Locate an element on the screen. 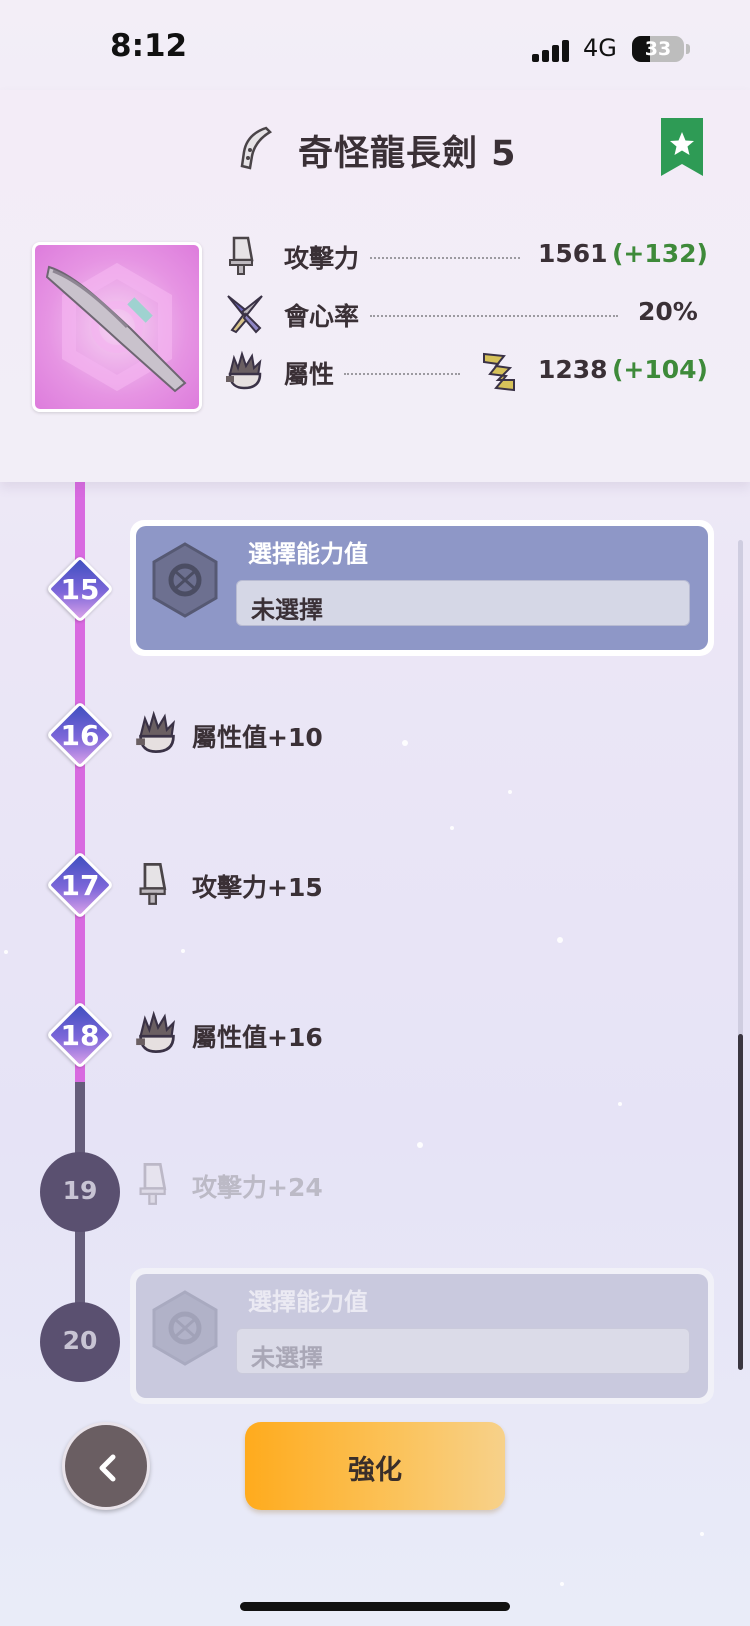 The image size is (750, 1626). level-node-15: 15 is located at coordinates (80, 589).